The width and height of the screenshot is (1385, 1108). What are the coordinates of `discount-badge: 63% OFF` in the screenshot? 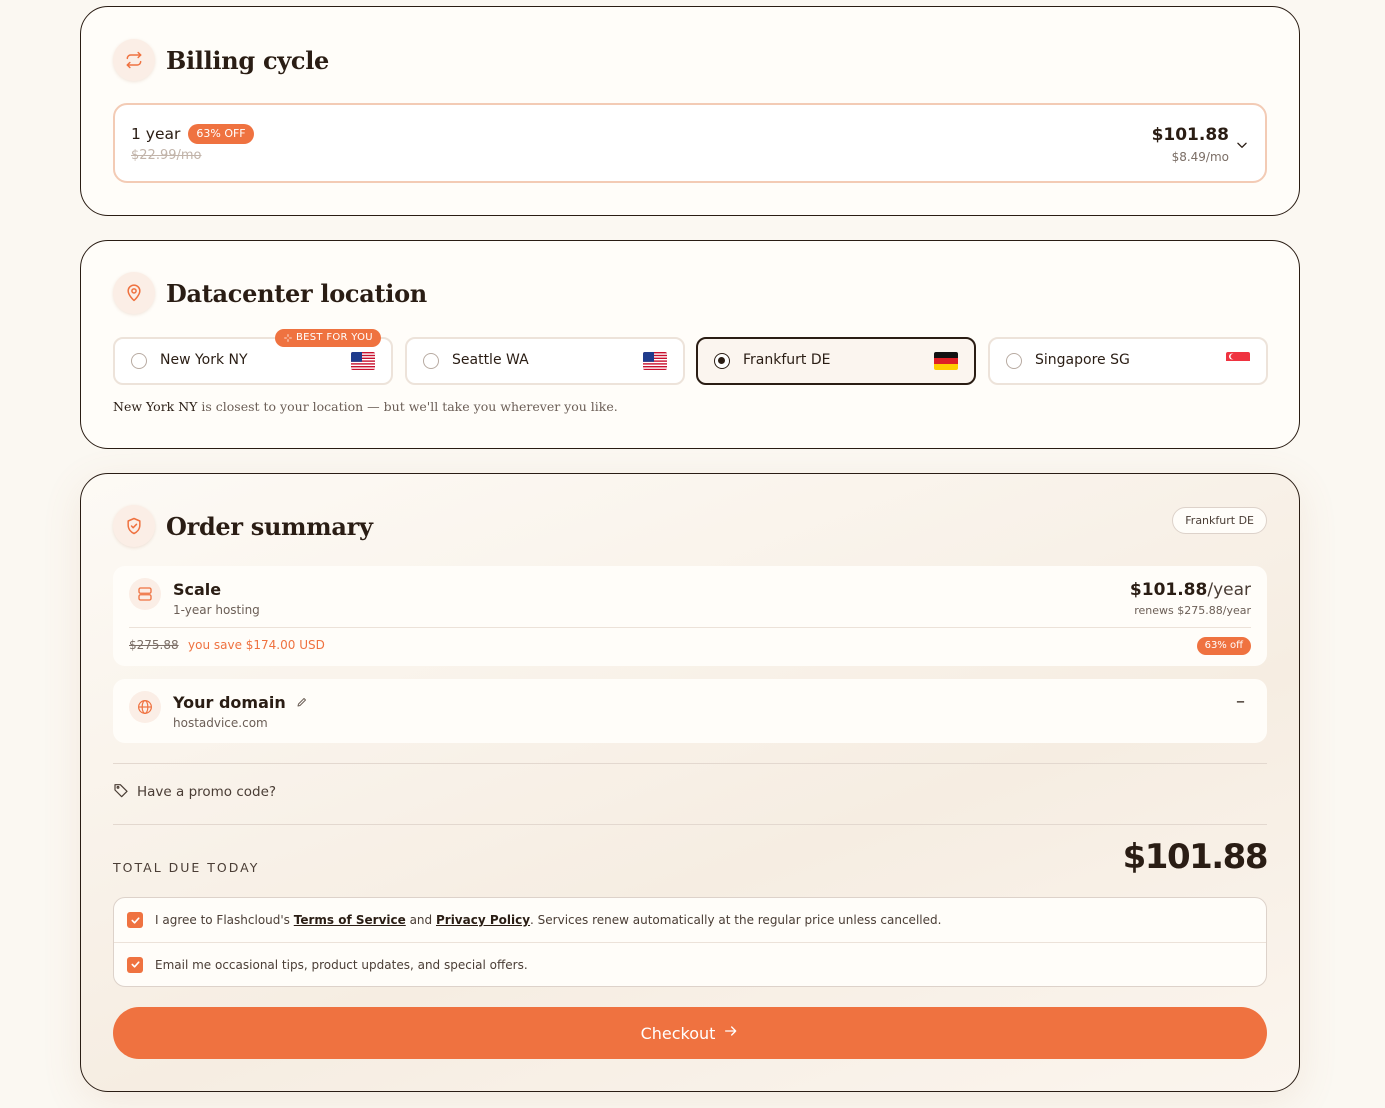 It's located at (221, 134).